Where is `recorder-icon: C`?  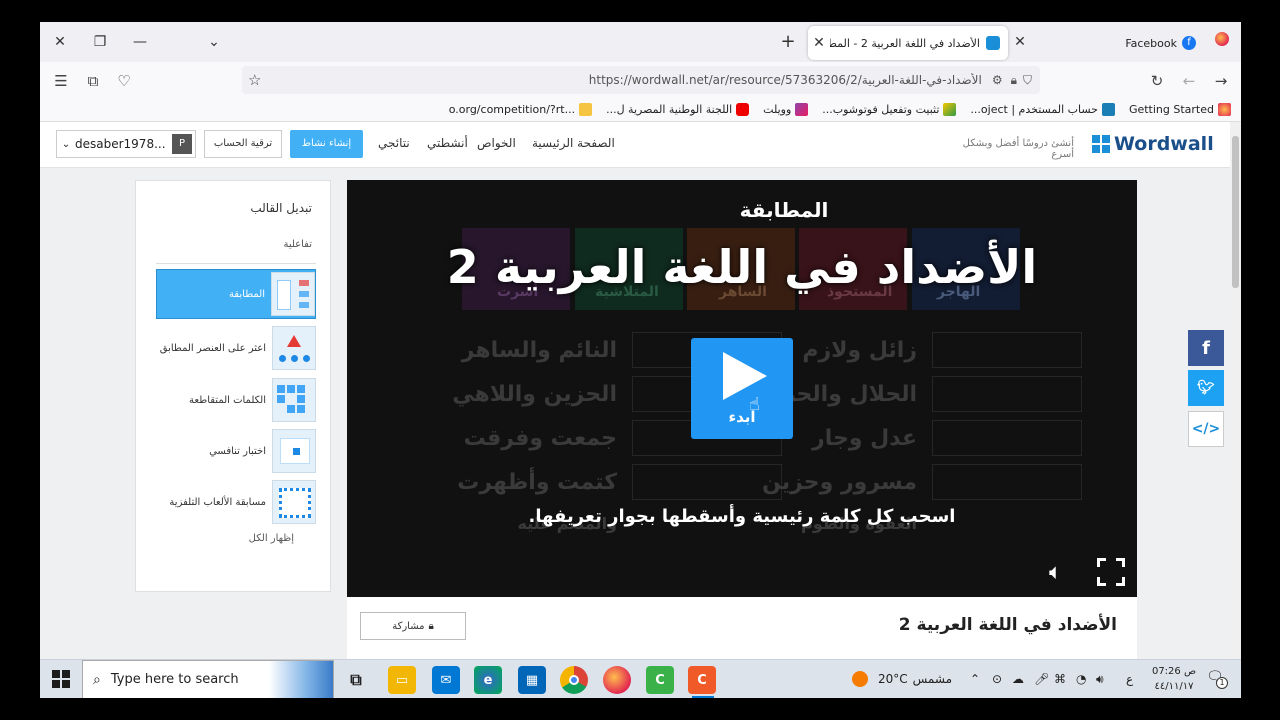
recorder-icon: C is located at coordinates (702, 680).